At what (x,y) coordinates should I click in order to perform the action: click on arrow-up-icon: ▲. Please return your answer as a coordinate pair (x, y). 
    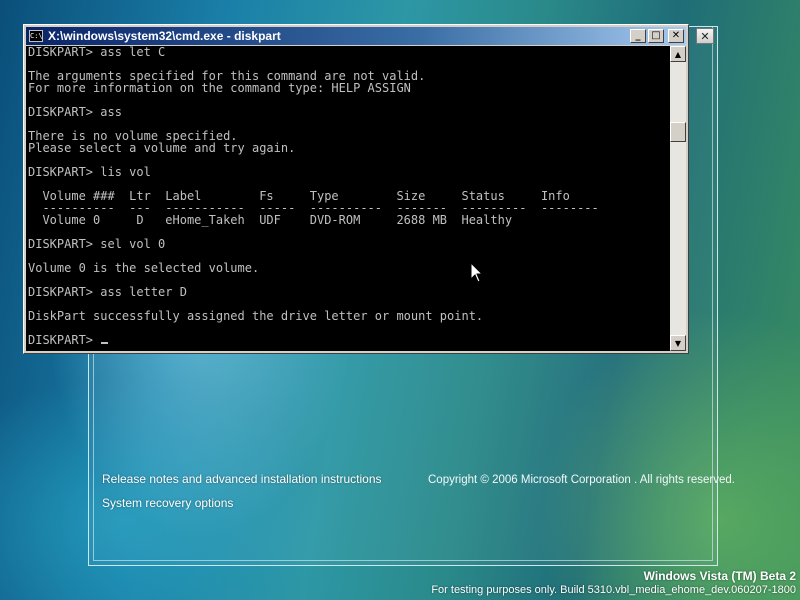
    Looking at the image, I should click on (678, 54).